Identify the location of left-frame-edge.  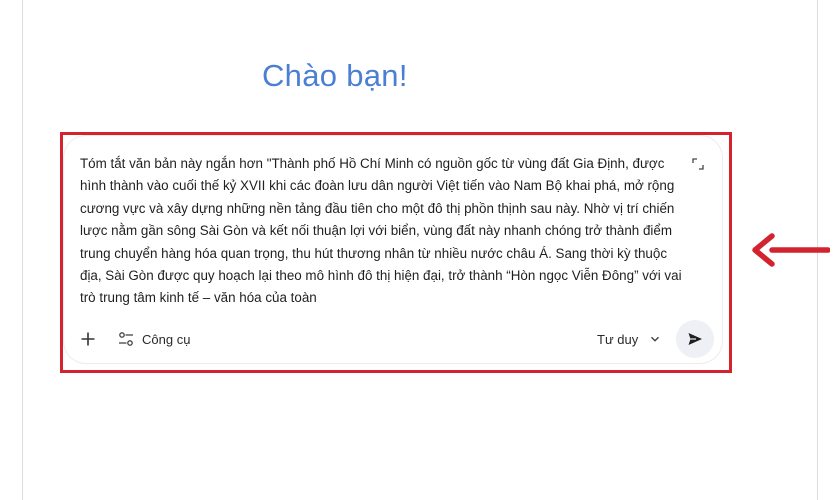
(11, 250).